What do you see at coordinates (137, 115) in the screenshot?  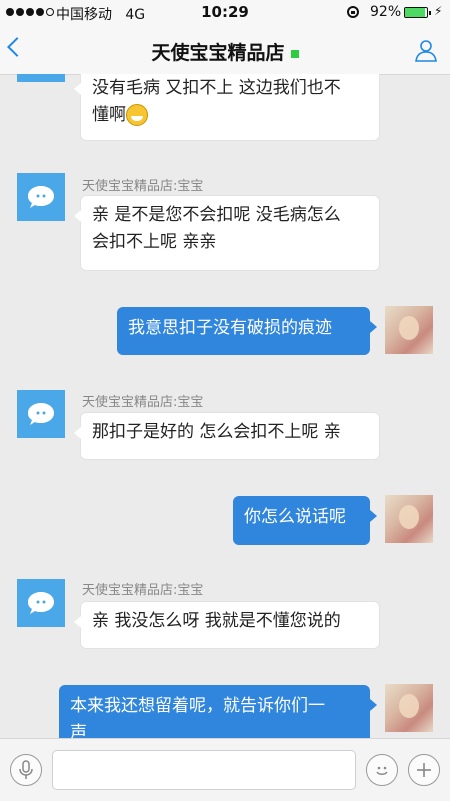 I see `grinning-sweat-emoji-icon` at bounding box center [137, 115].